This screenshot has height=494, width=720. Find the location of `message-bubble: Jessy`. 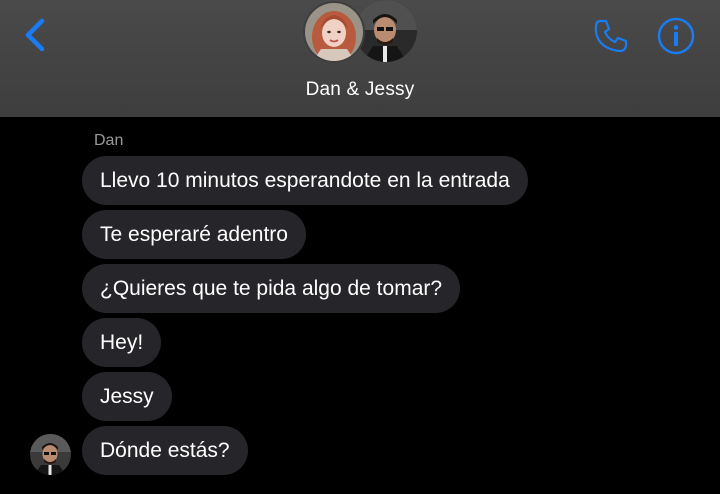

message-bubble: Jessy is located at coordinates (127, 396).